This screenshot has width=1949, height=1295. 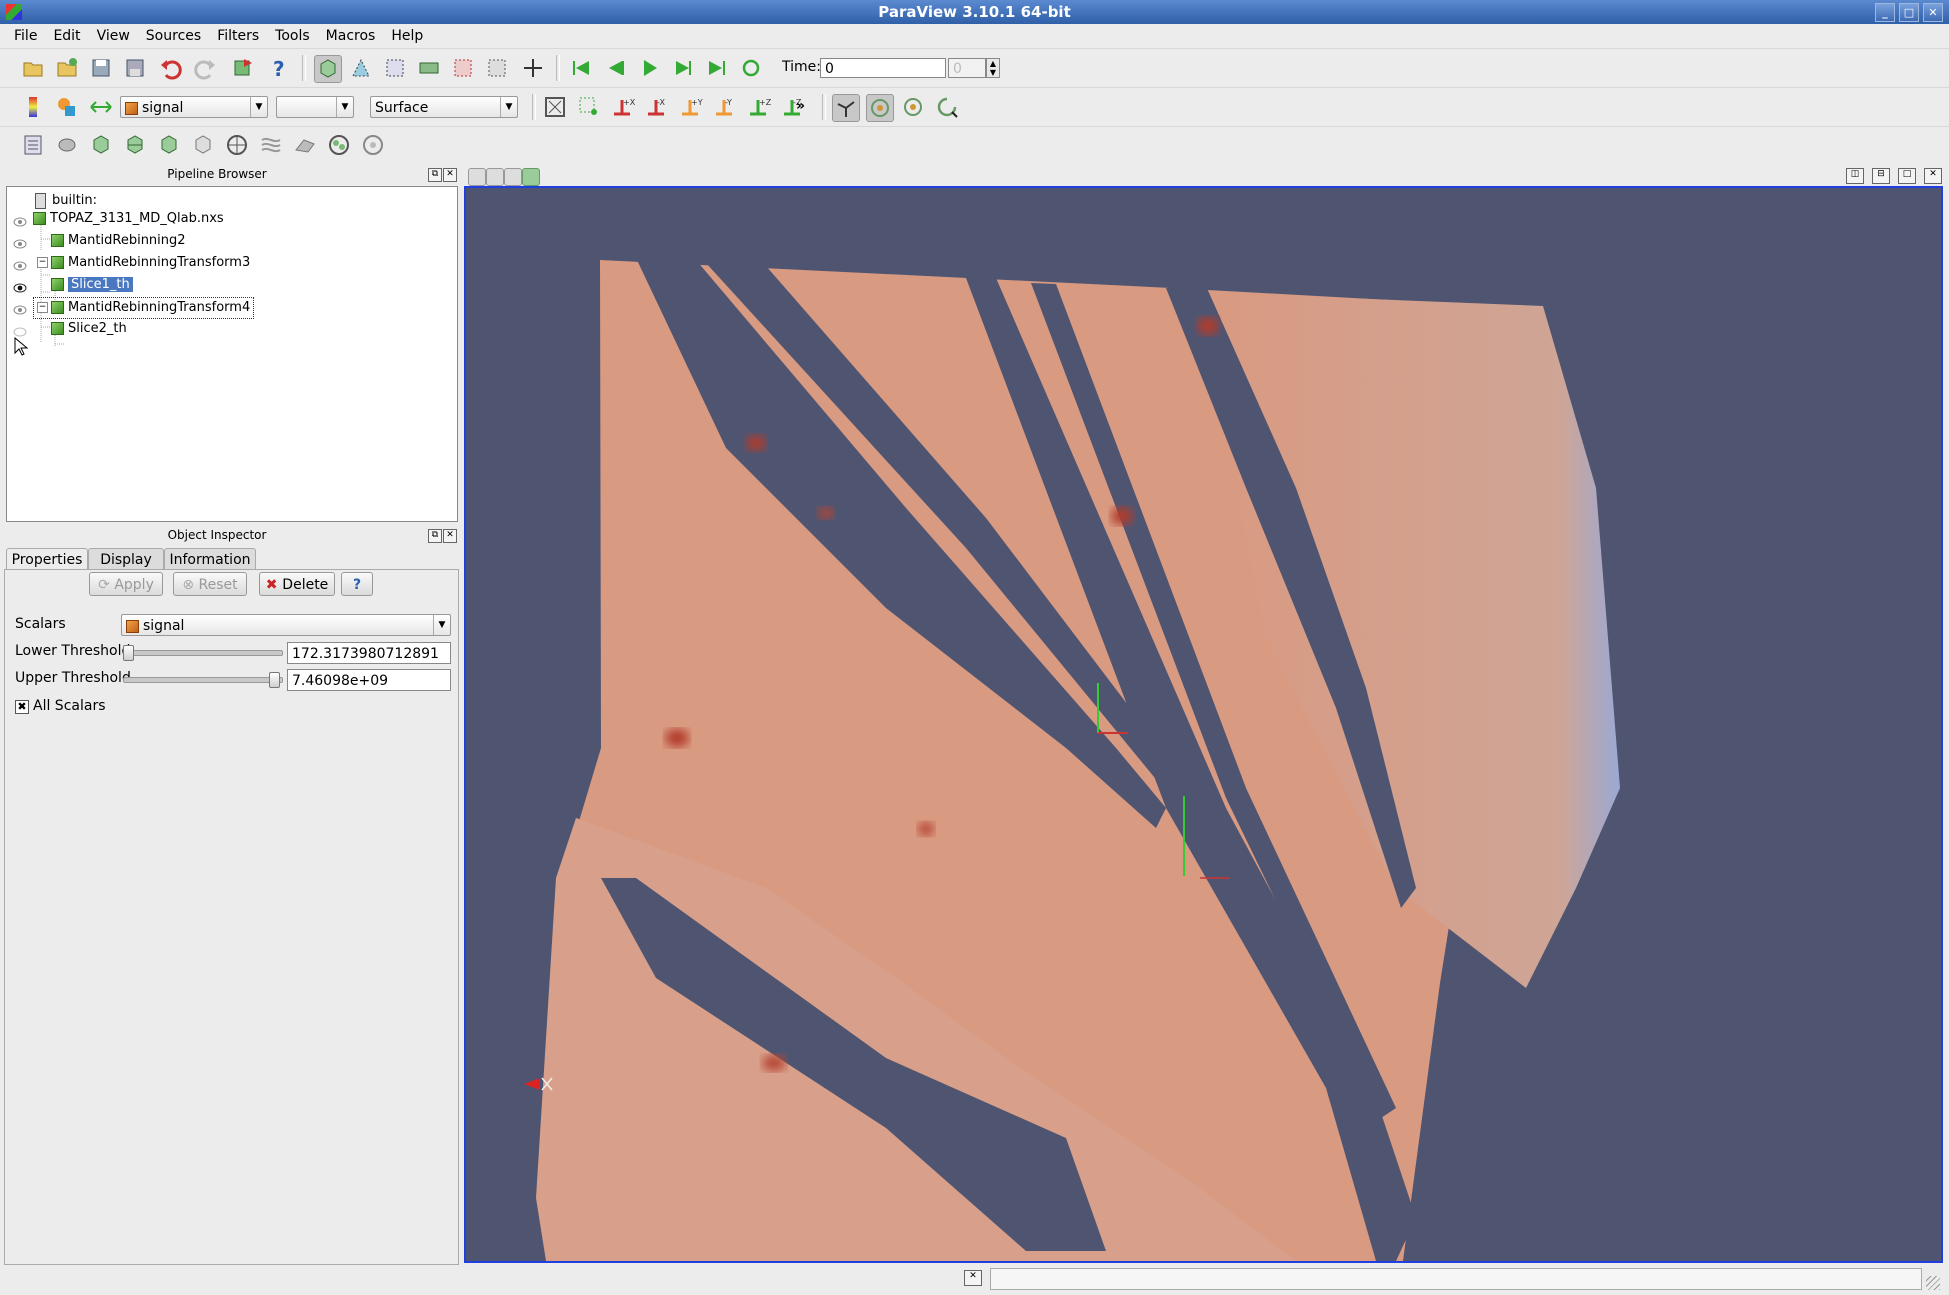 I want to click on view-minus-y-icon: -Y, so click(x=725, y=107).